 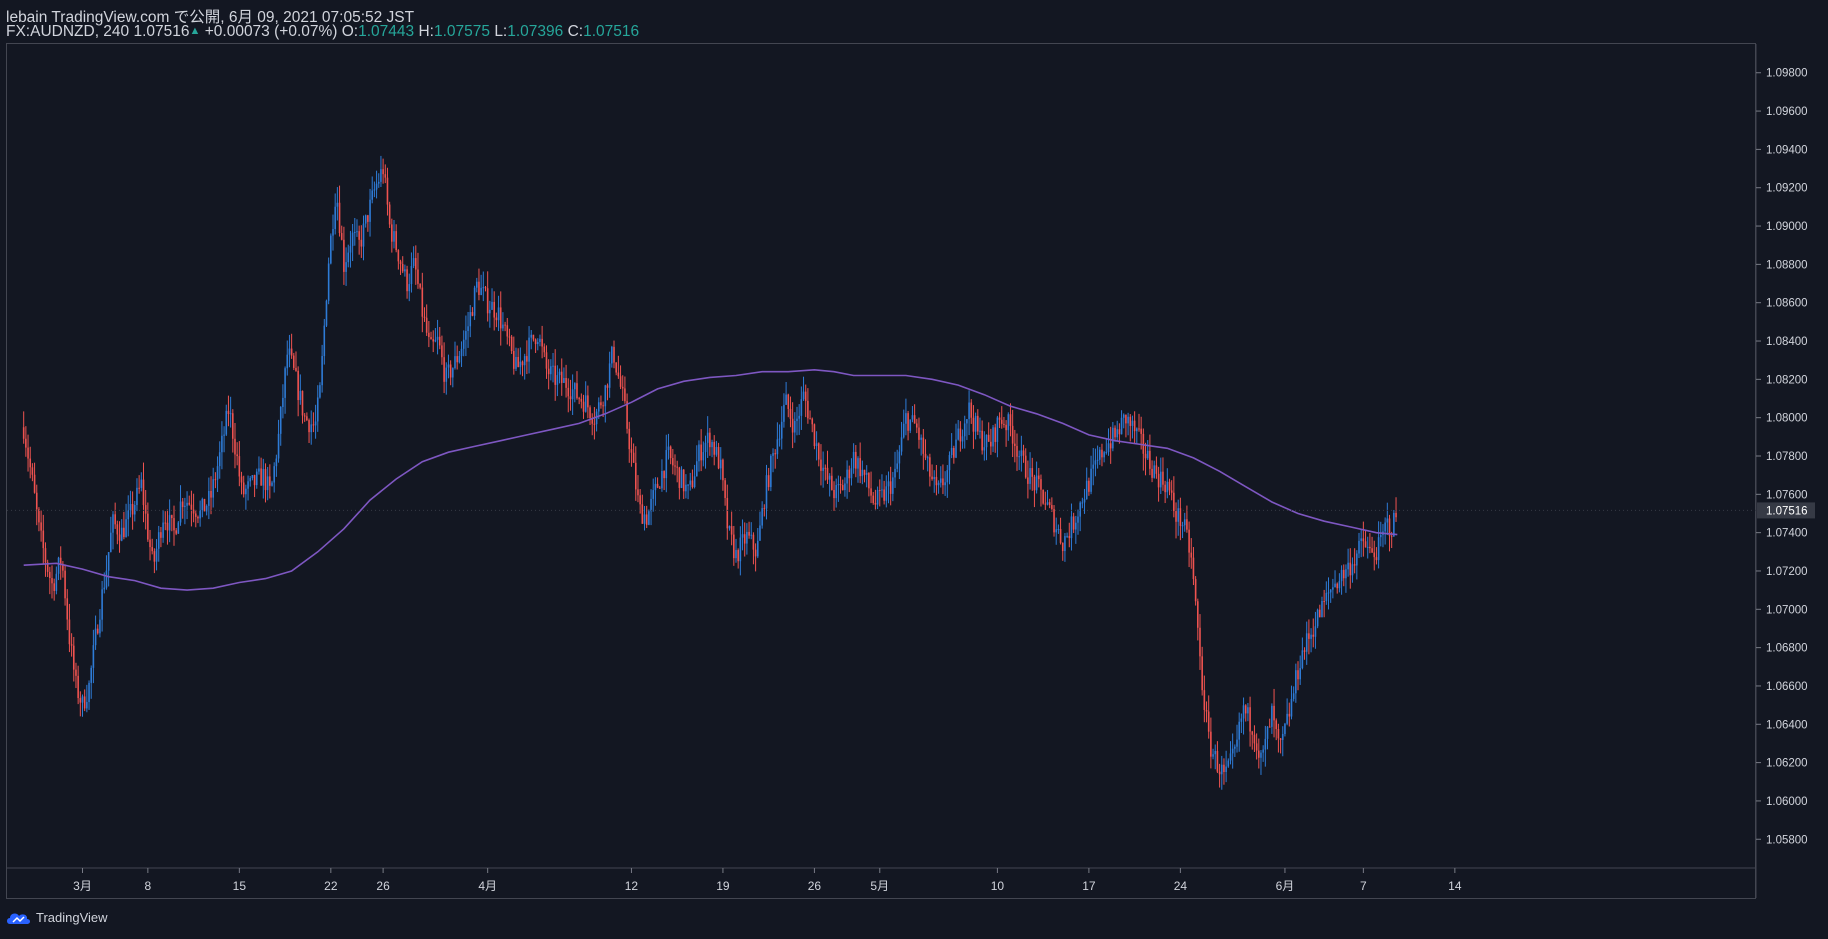 What do you see at coordinates (1787, 840) in the screenshot?
I see `y-tick-label: 1.05800` at bounding box center [1787, 840].